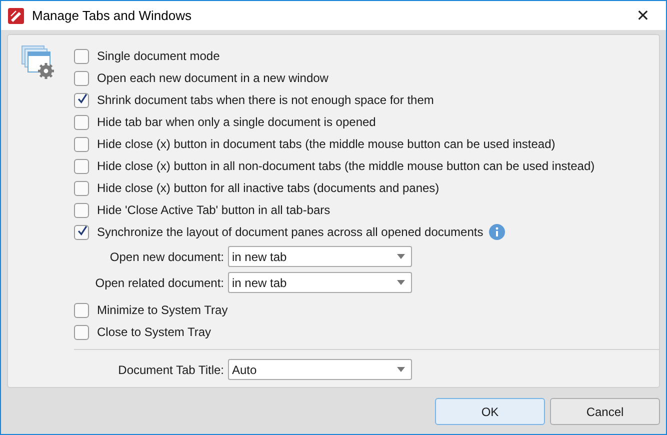 This screenshot has height=435, width=667. I want to click on dialog-button: Cancel, so click(605, 411).